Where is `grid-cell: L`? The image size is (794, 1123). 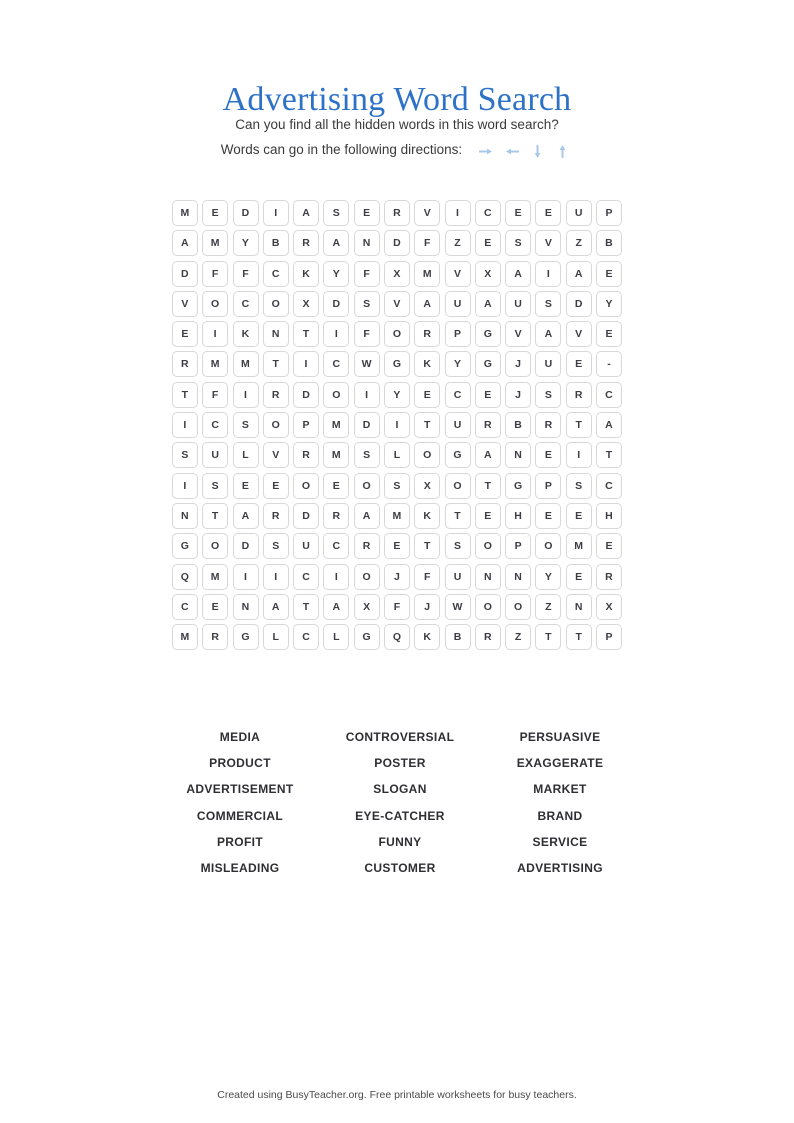
grid-cell: L is located at coordinates (336, 637).